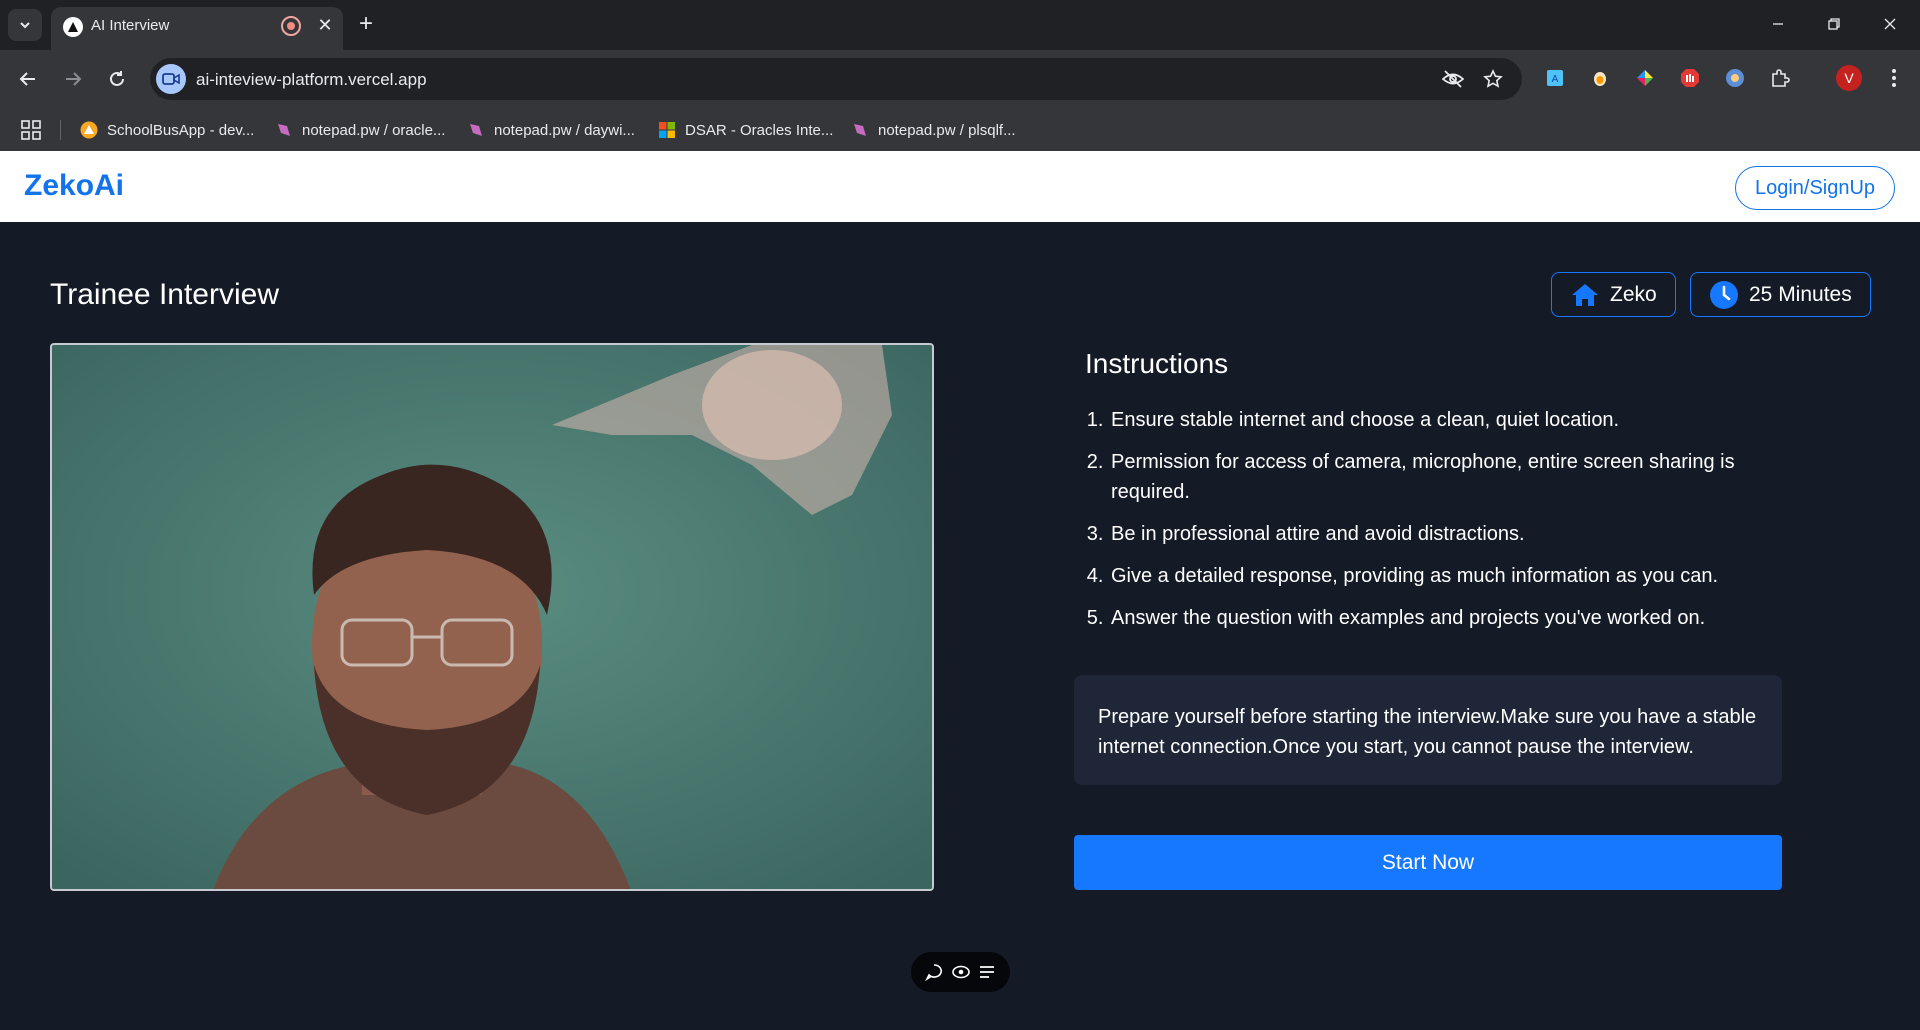 The image size is (1920, 1030). What do you see at coordinates (1690, 78) in the screenshot?
I see `extension-adblock-icon` at bounding box center [1690, 78].